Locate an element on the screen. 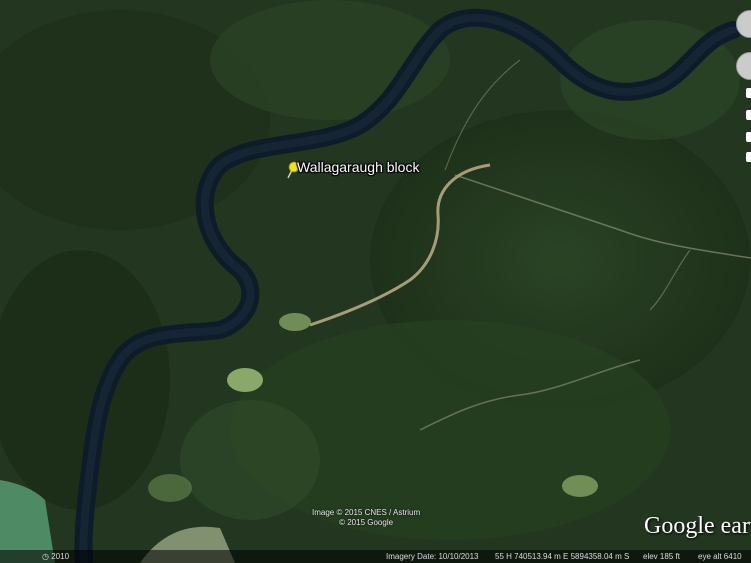  zoom-out-button is located at coordinates (748, 137).